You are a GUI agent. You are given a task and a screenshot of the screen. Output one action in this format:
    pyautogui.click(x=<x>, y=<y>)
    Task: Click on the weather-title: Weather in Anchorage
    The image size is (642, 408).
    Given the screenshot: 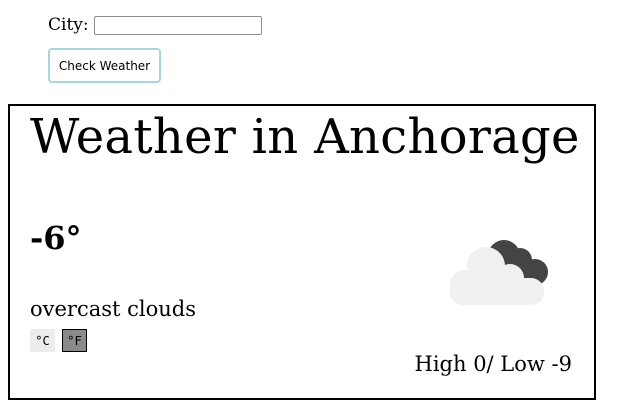 What is the action you would take?
    pyautogui.click(x=305, y=137)
    